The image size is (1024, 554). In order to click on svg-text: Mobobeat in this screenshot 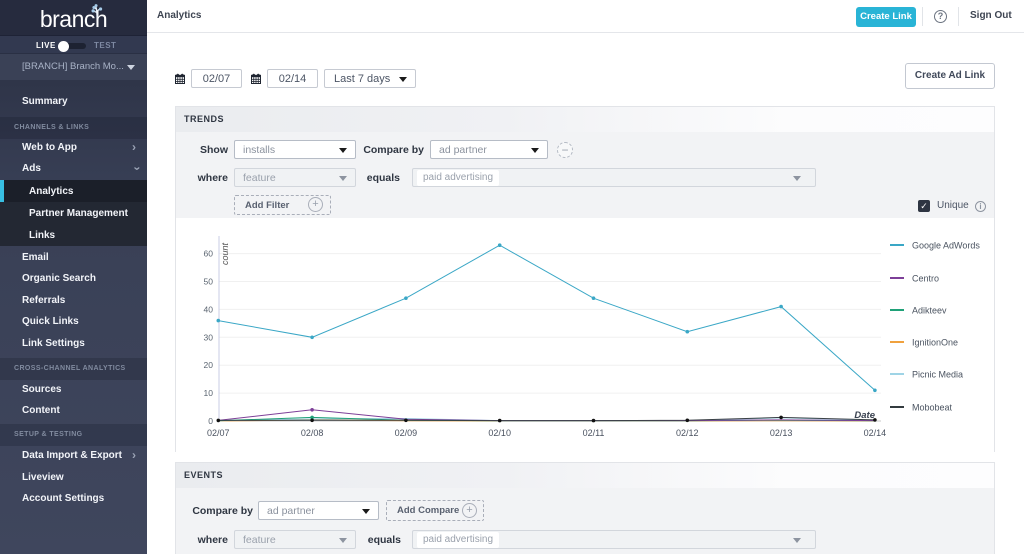, I will do `click(932, 408)`.